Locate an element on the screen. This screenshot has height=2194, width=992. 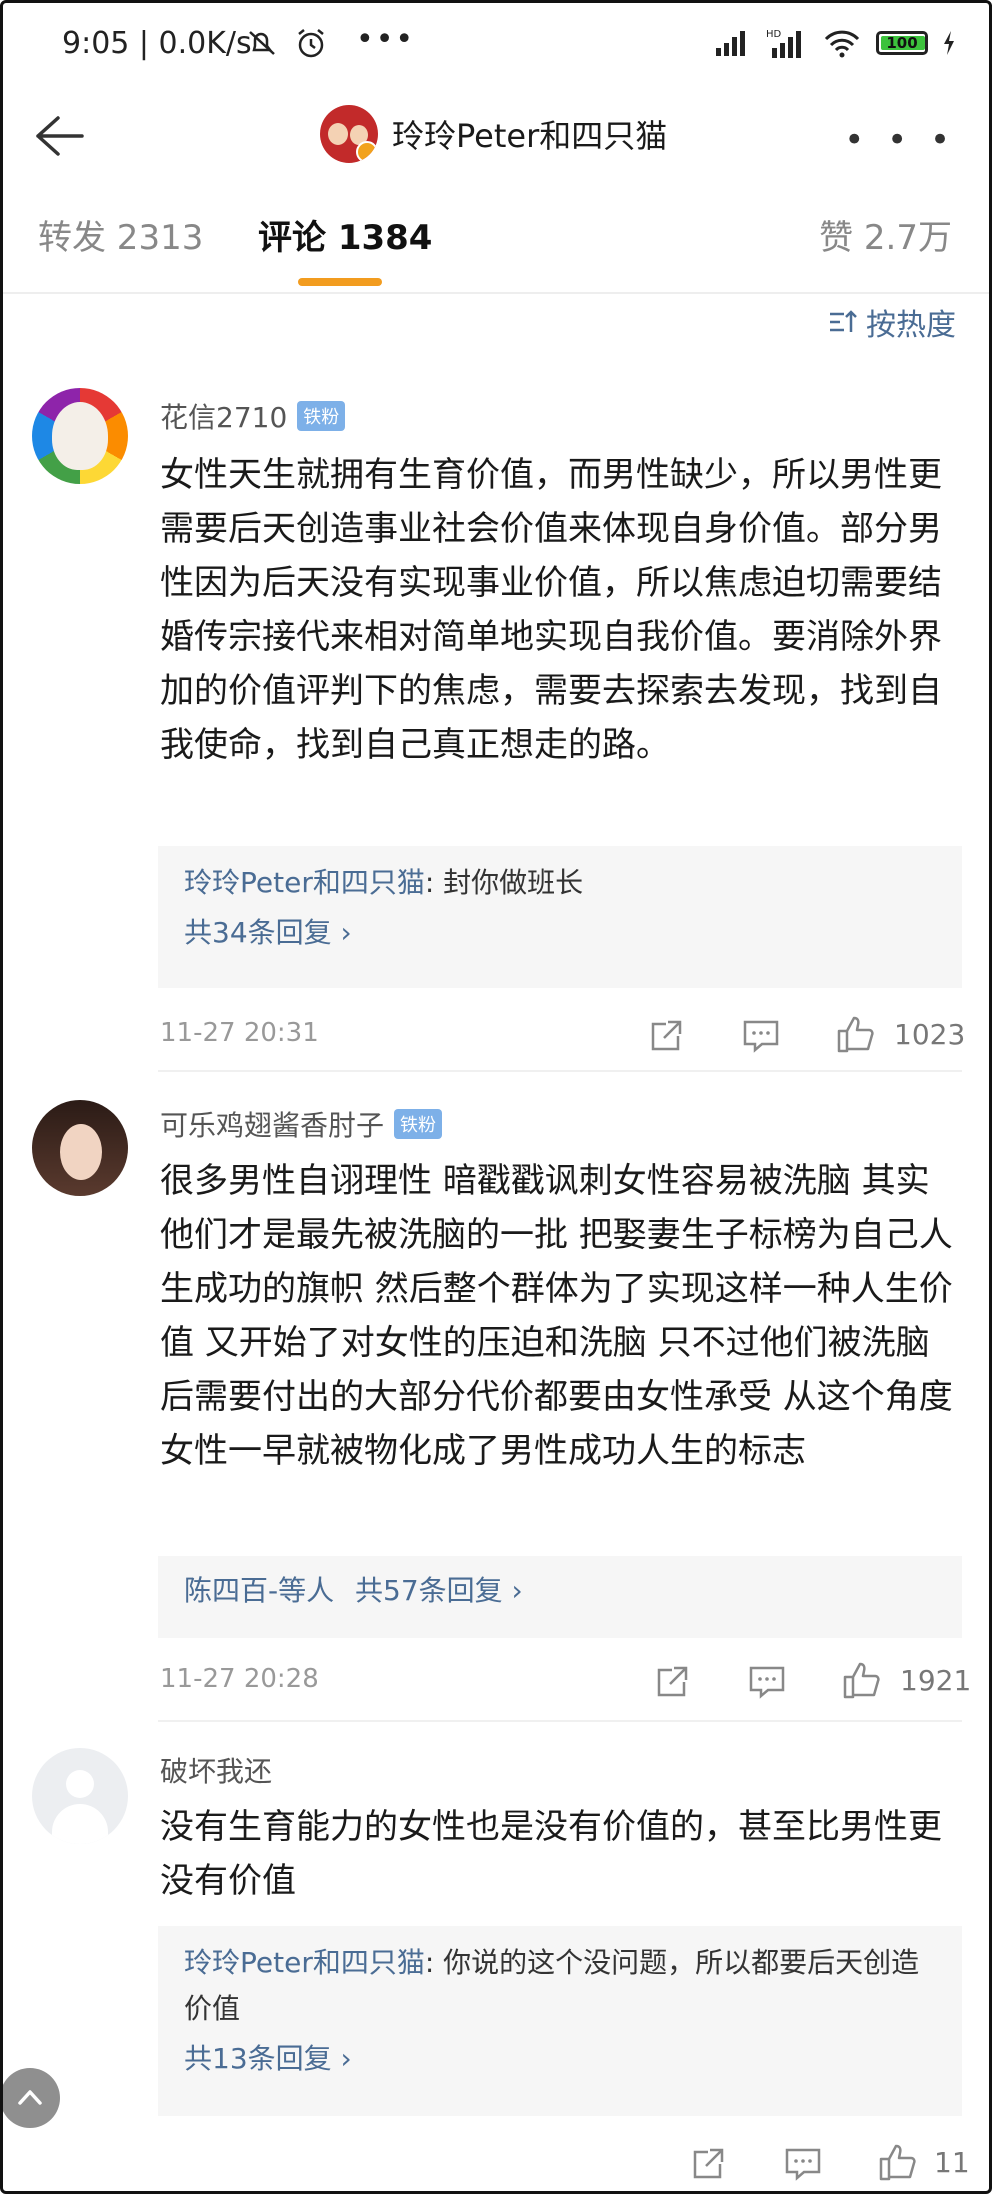
sort-label: 按热度 is located at coordinates (911, 325).